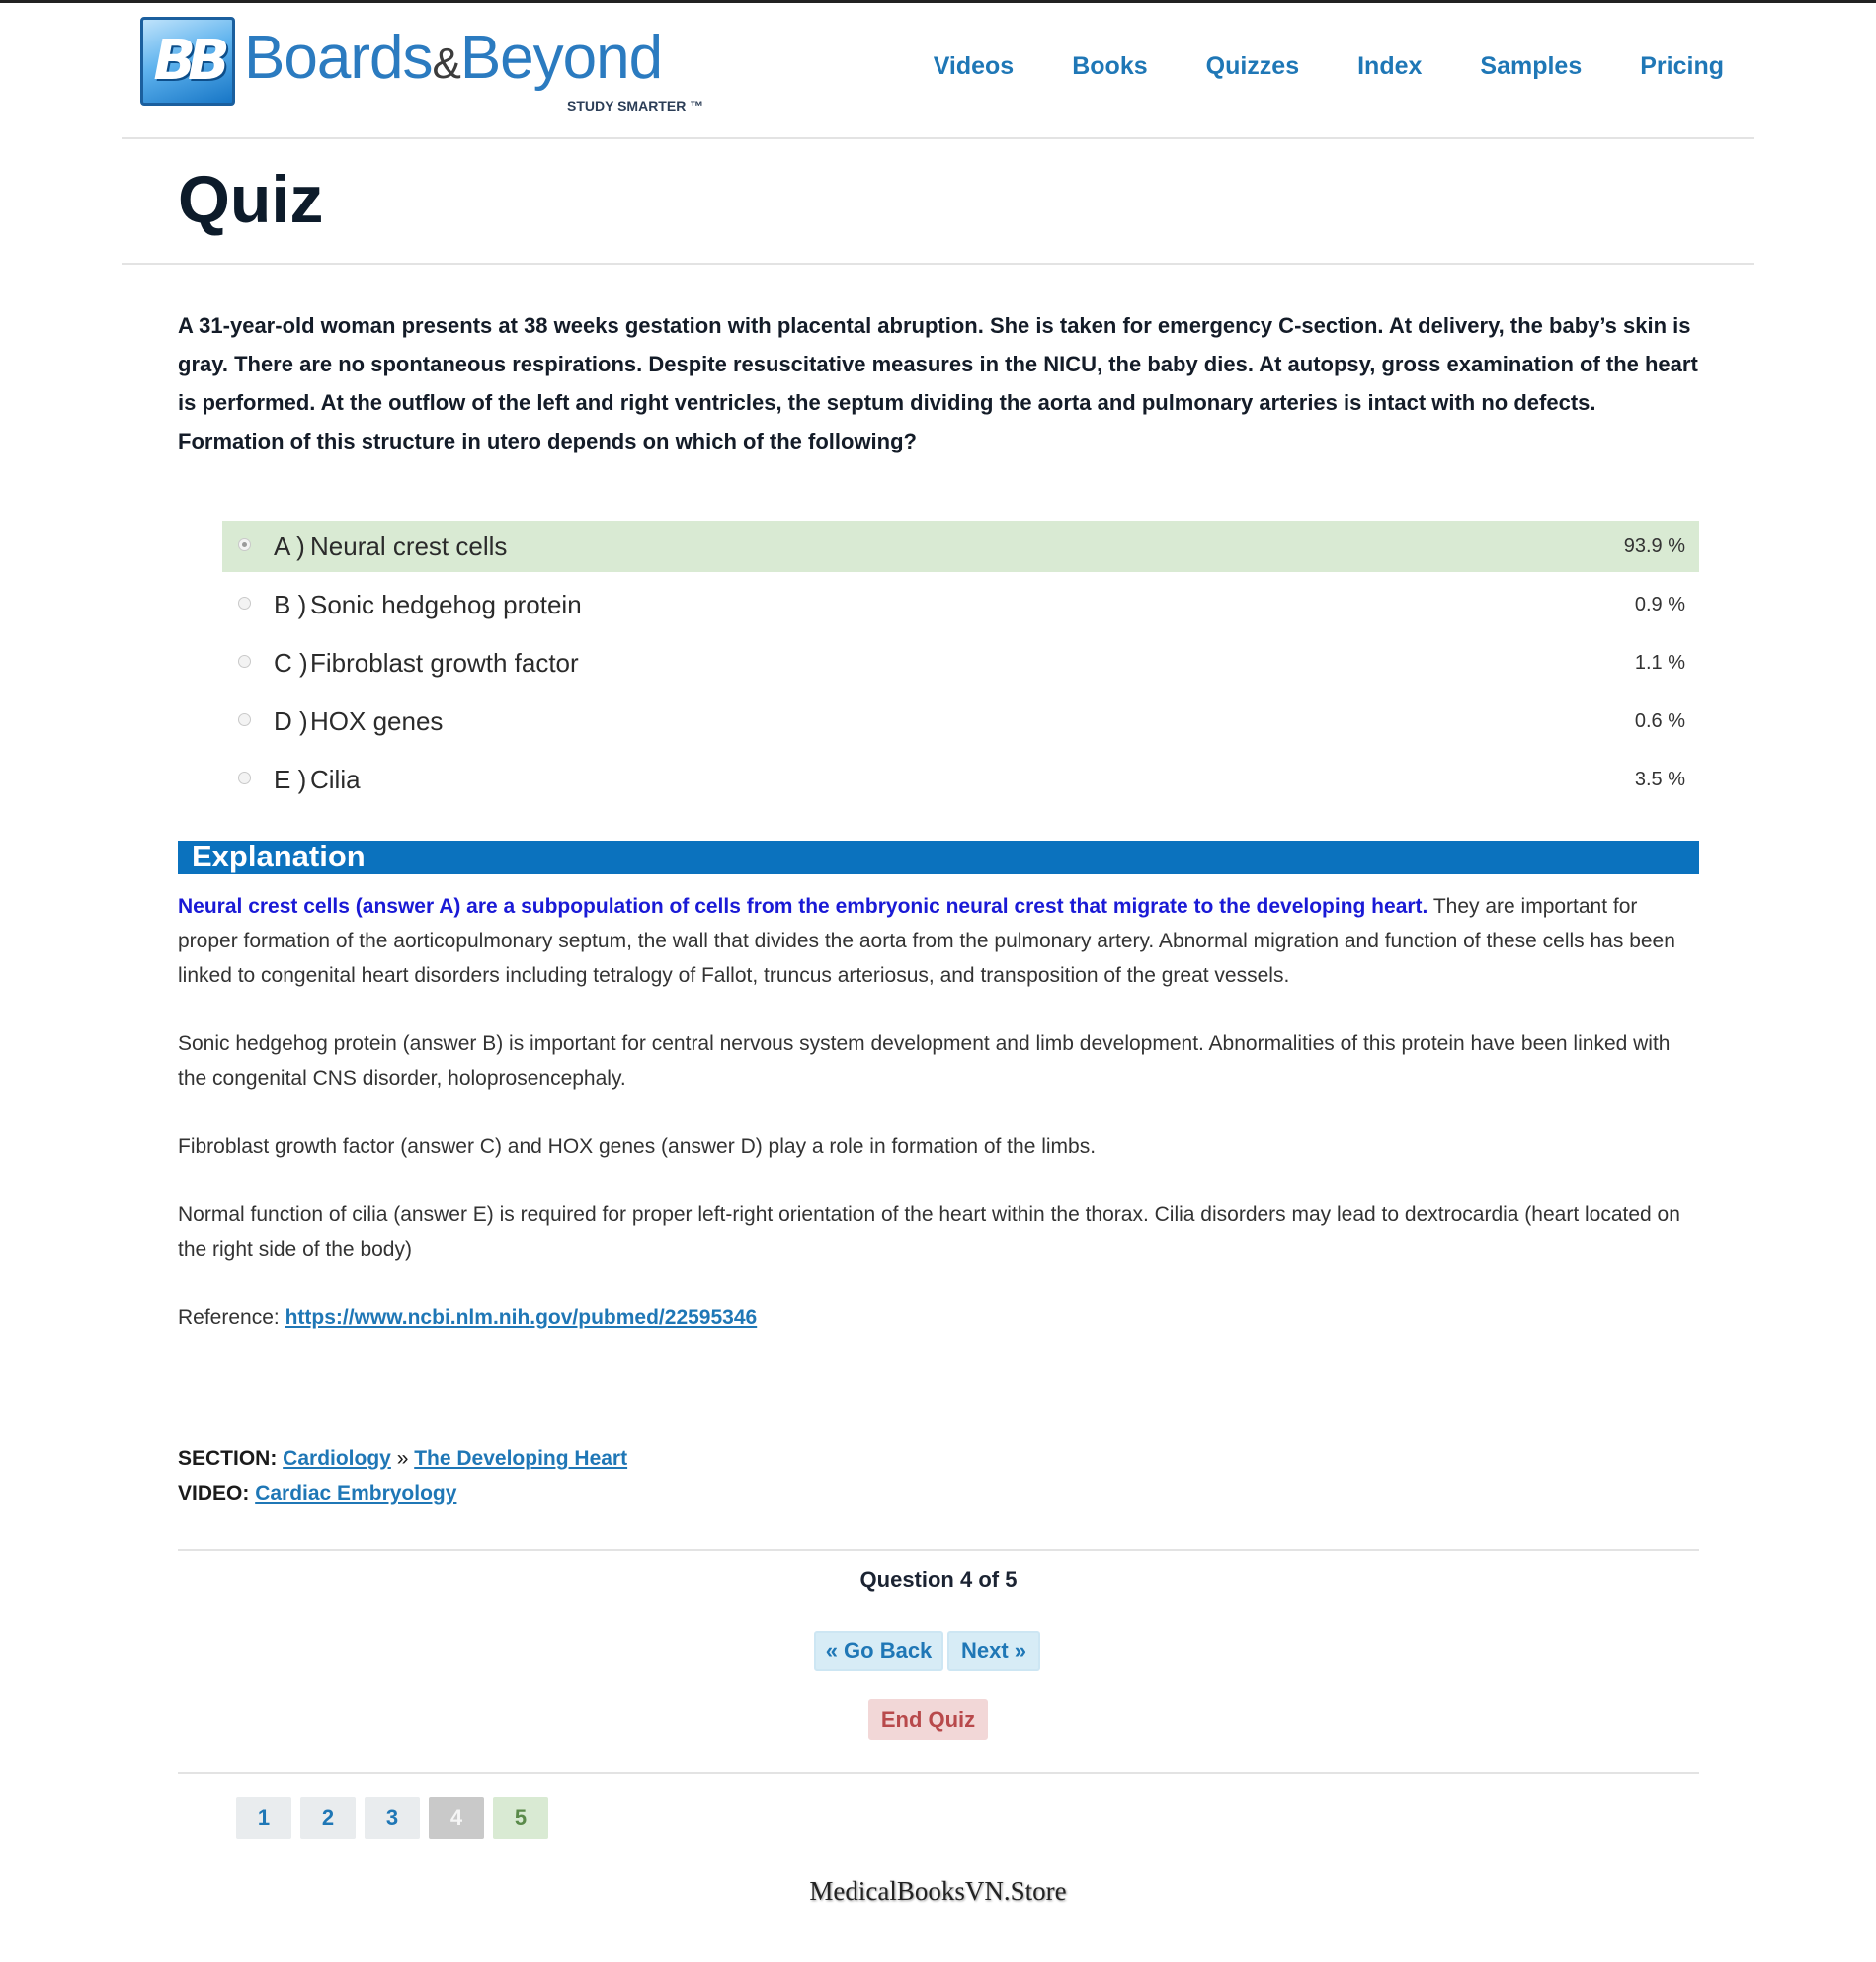 Image resolution: width=1876 pixels, height=1962 pixels. What do you see at coordinates (251, 199) in the screenshot?
I see `page-title: Quiz` at bounding box center [251, 199].